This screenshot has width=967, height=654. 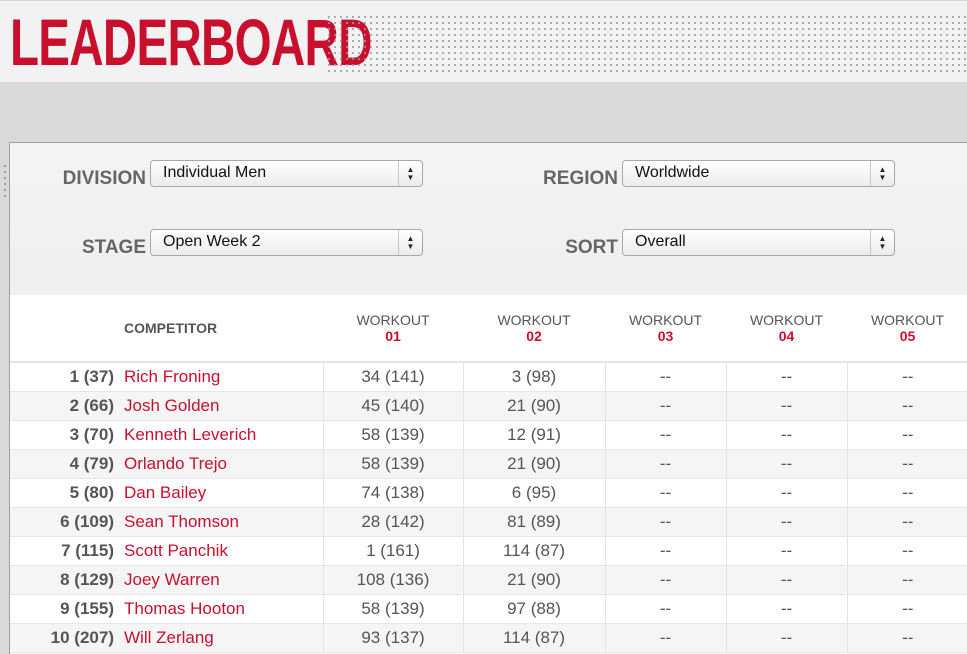 What do you see at coordinates (786, 329) in the screenshot?
I see `workout-04-header: WORKOUT 04` at bounding box center [786, 329].